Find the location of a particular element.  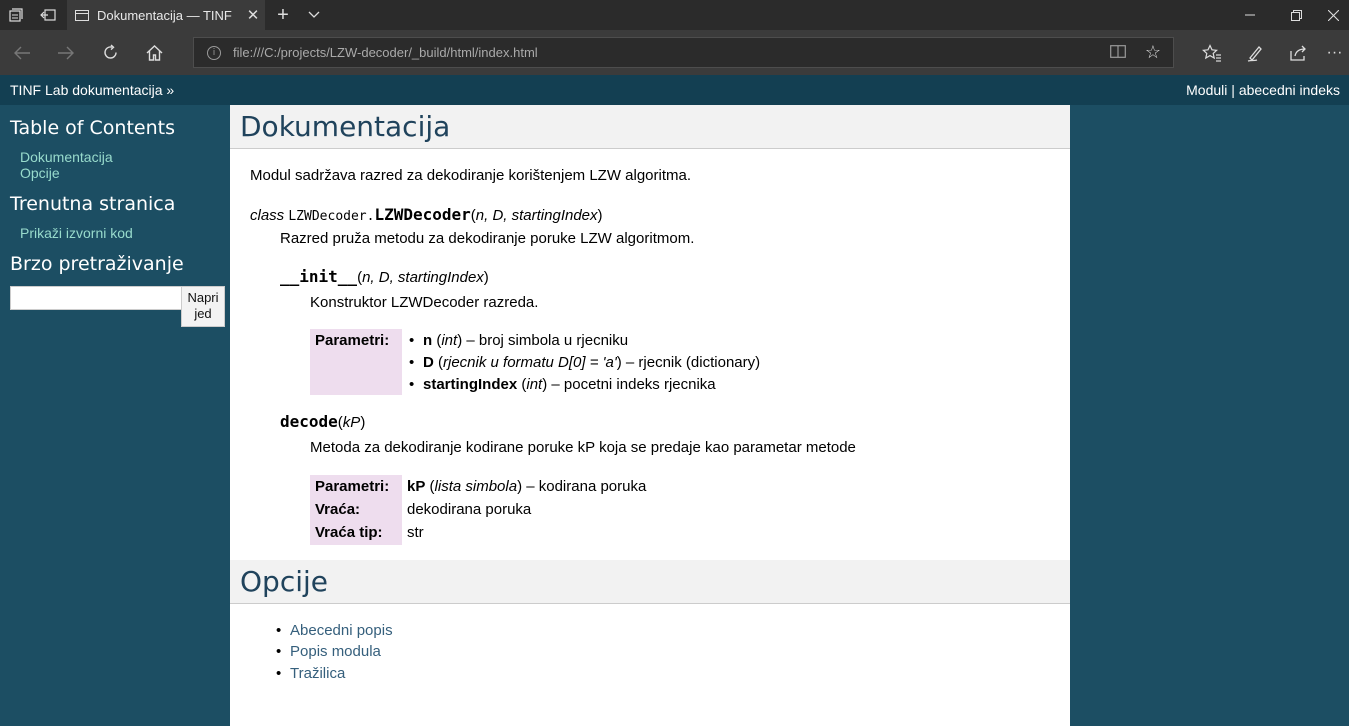

show-source-link: Prikaži izvorni kod is located at coordinates (76, 233).